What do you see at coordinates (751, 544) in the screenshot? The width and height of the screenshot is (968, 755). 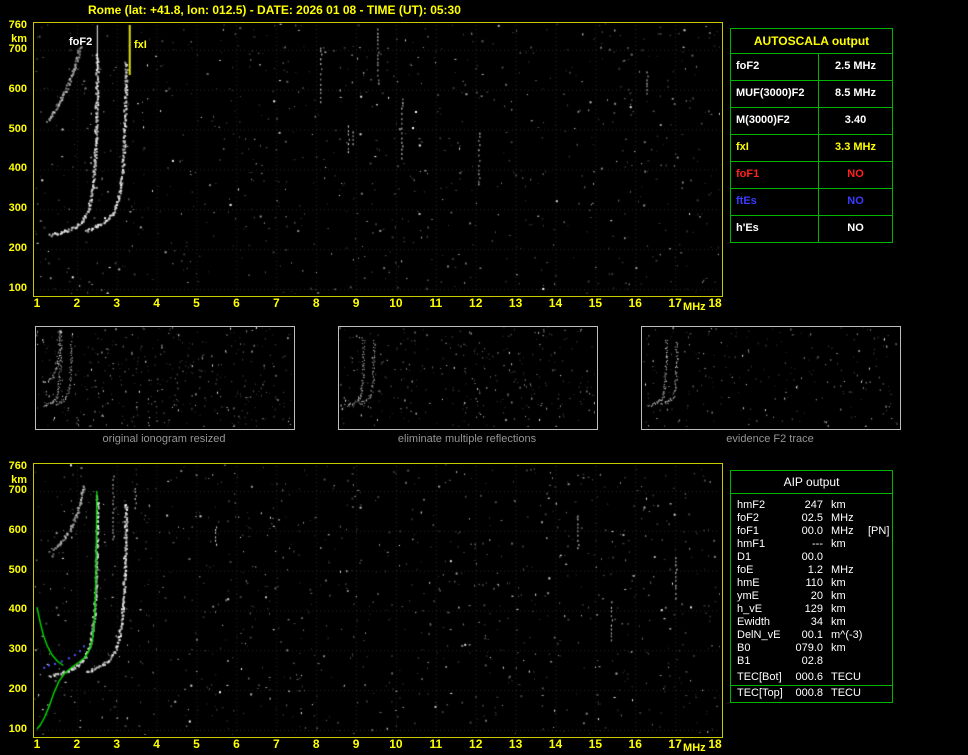 I see `aip-row-label: hmF1` at bounding box center [751, 544].